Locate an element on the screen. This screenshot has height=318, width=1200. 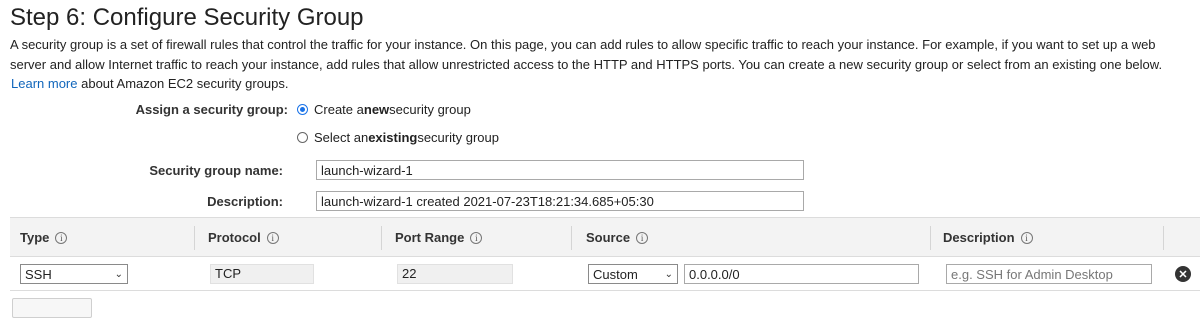
column-header-label: Port Range is located at coordinates (430, 237).